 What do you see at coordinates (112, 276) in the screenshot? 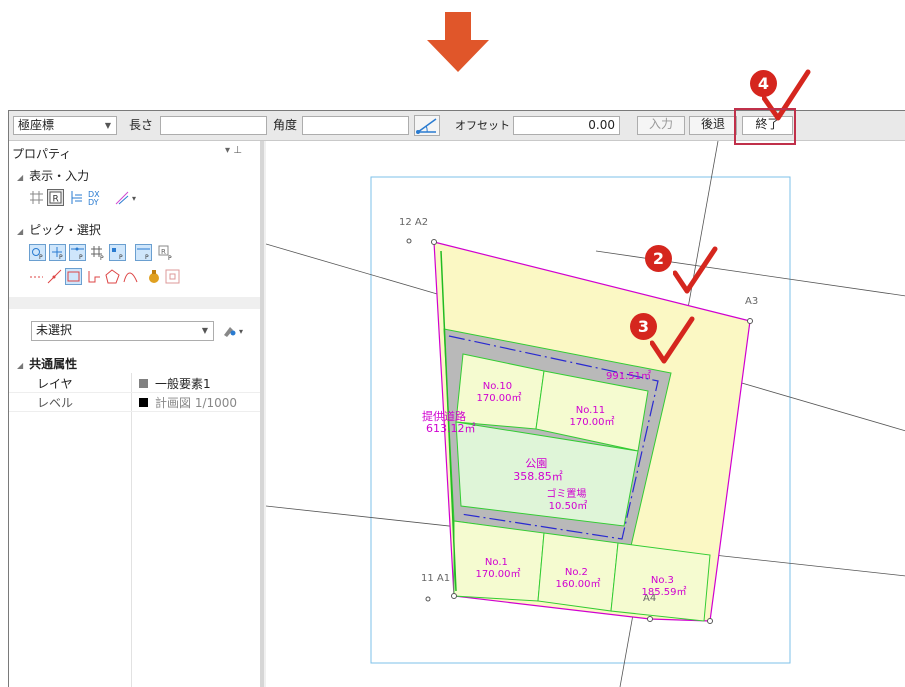
I see `select-polygon-icon` at bounding box center [112, 276].